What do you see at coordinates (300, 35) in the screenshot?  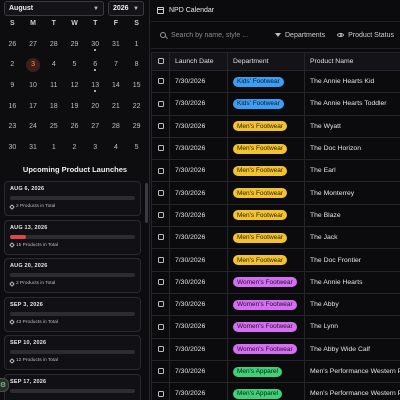 I see `departments-filter: Departments` at bounding box center [300, 35].